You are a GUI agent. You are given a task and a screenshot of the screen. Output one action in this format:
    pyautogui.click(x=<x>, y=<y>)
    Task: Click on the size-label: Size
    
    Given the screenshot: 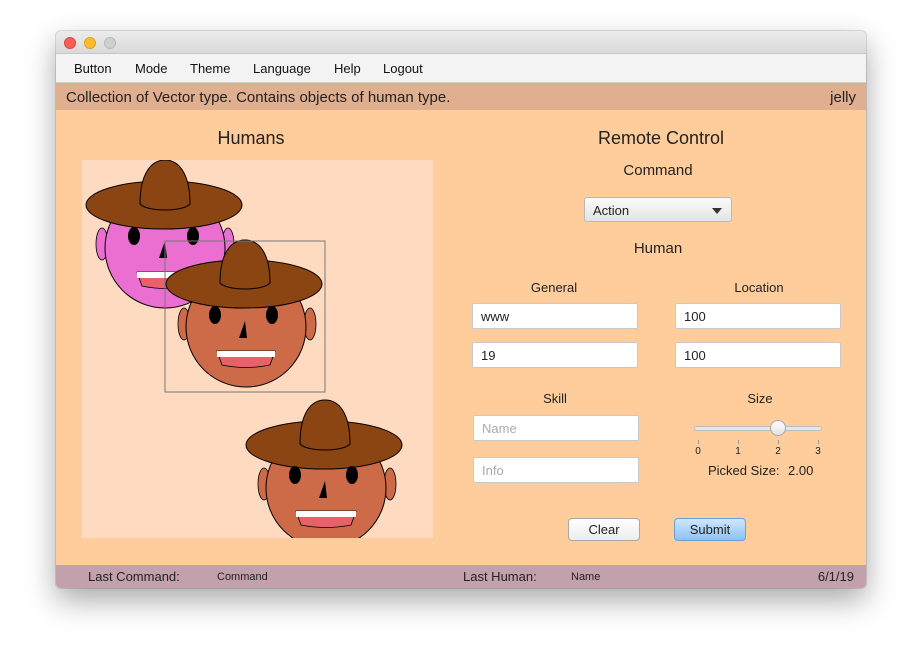 What is the action you would take?
    pyautogui.click(x=760, y=398)
    